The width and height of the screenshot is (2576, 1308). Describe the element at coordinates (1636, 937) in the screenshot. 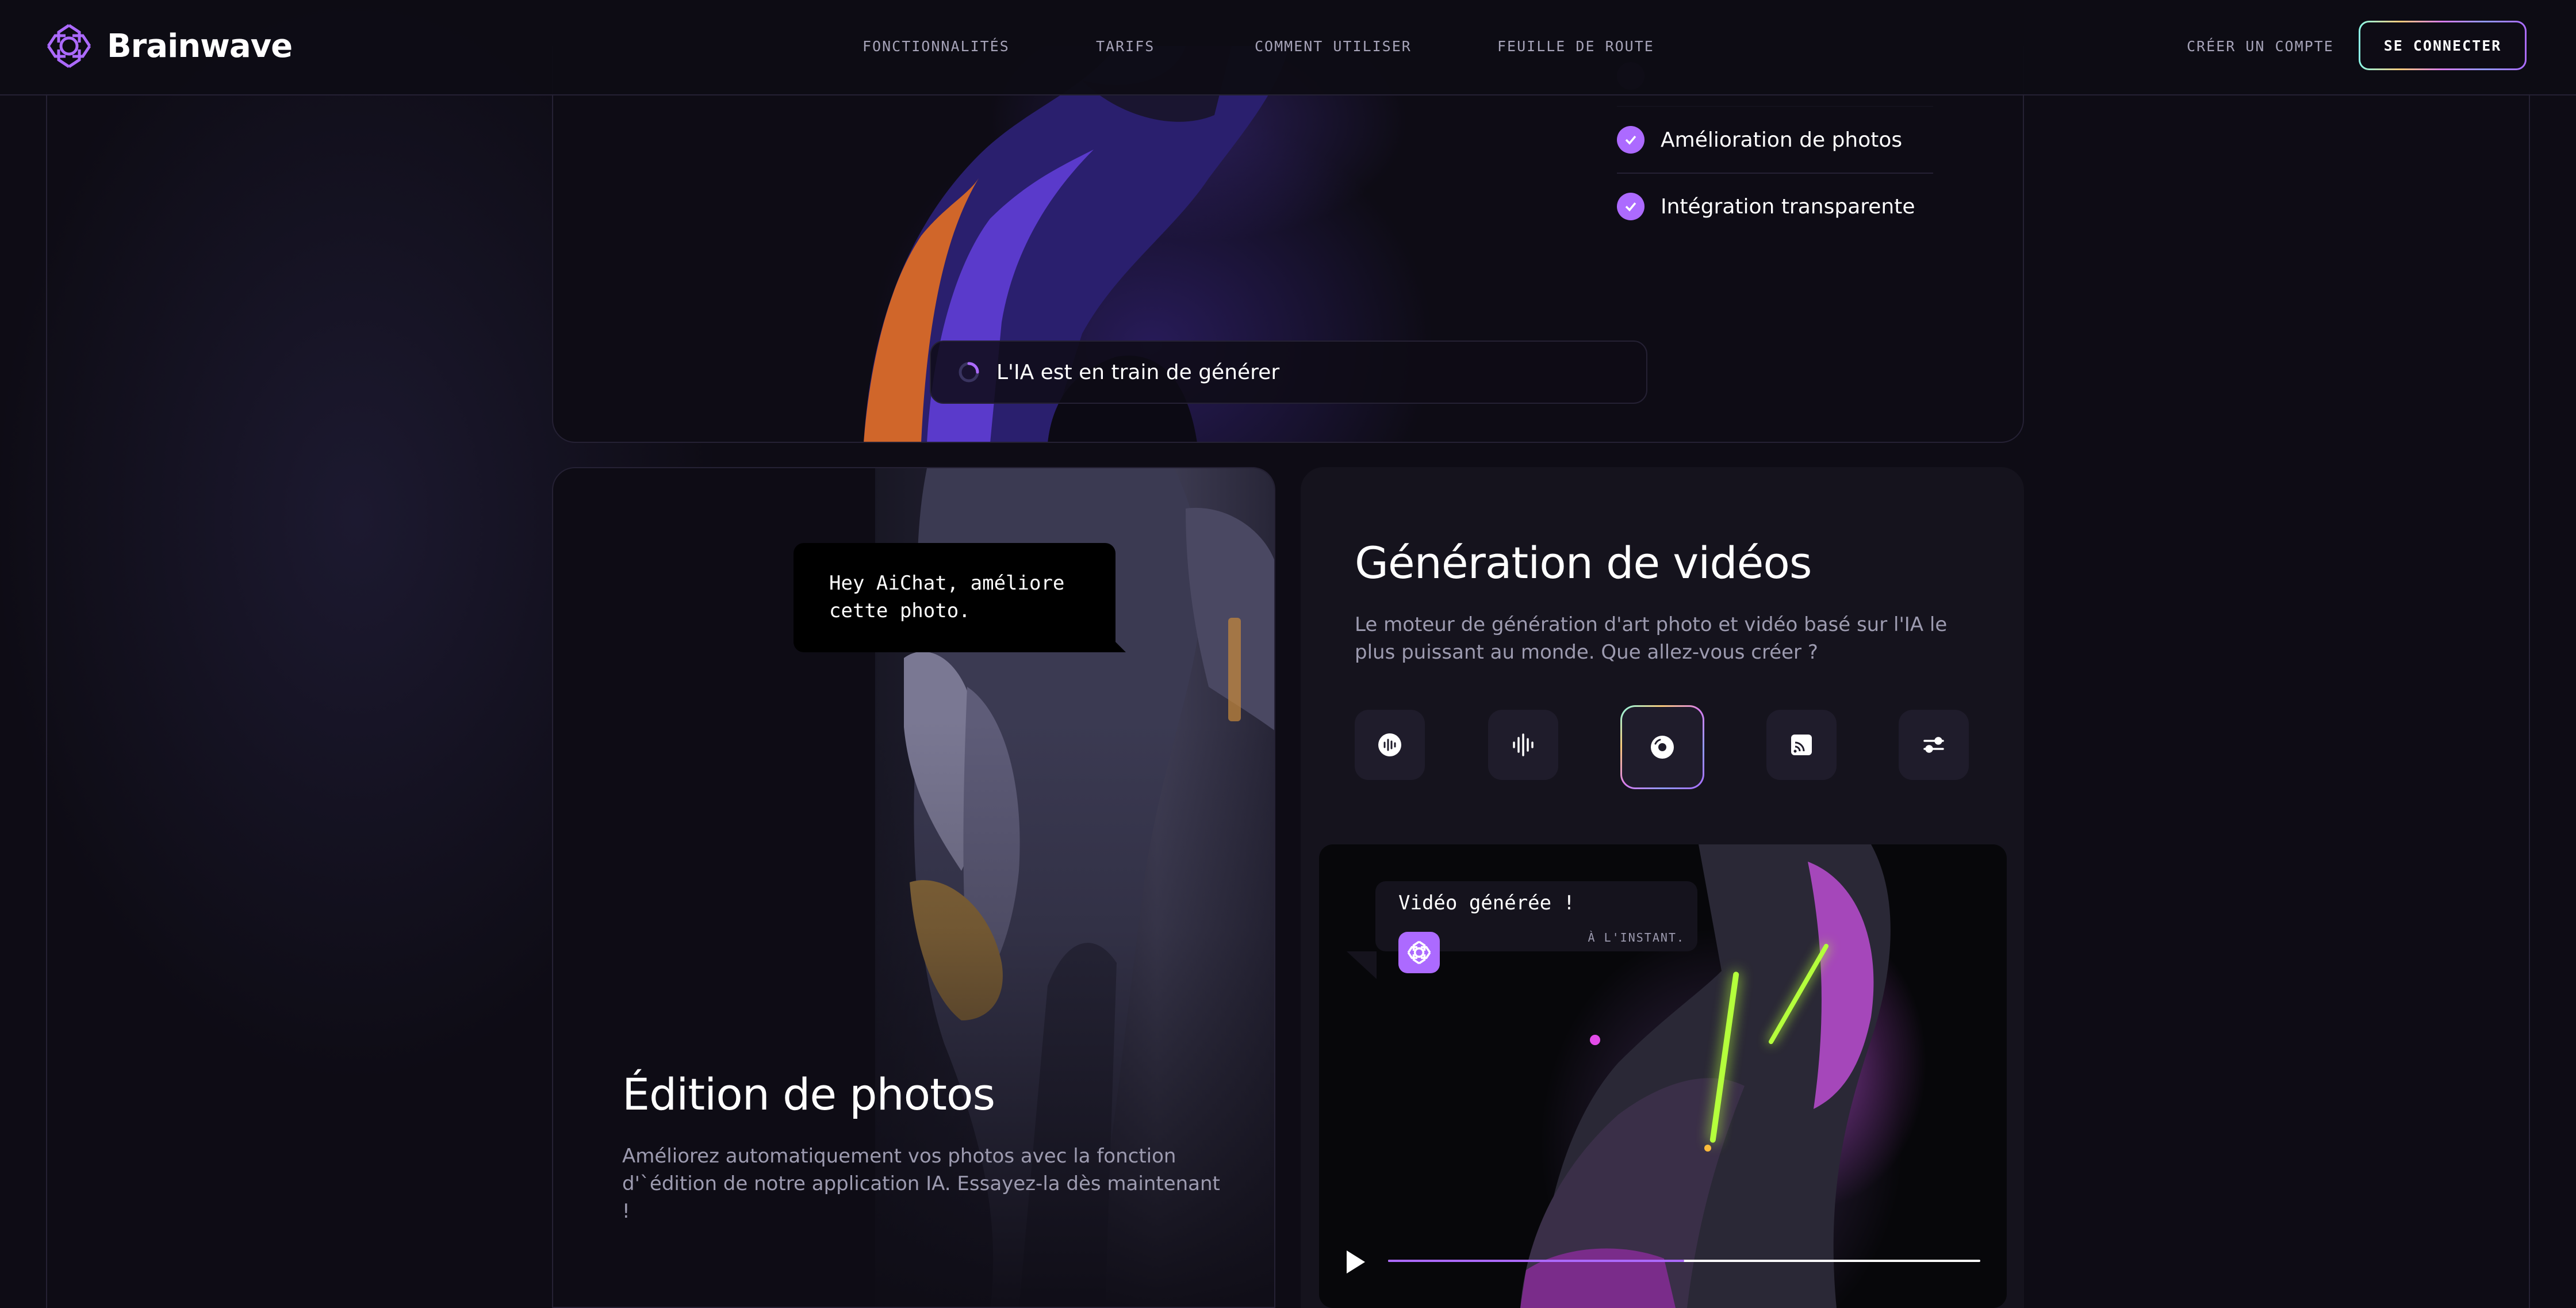

I see `video-notification-time: À L'INSTANT.` at that location.